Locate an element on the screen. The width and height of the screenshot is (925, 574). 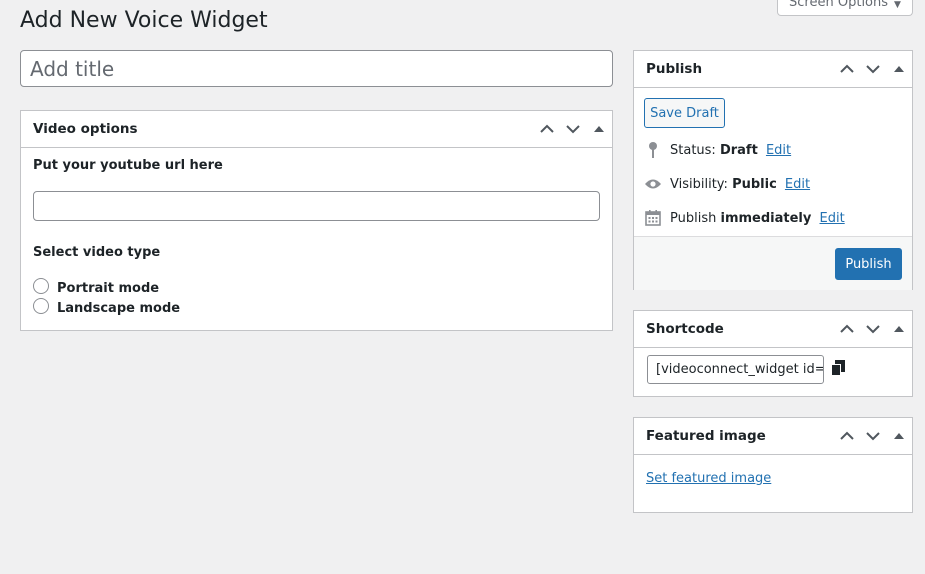
publish-actions: Publish is located at coordinates (773, 263).